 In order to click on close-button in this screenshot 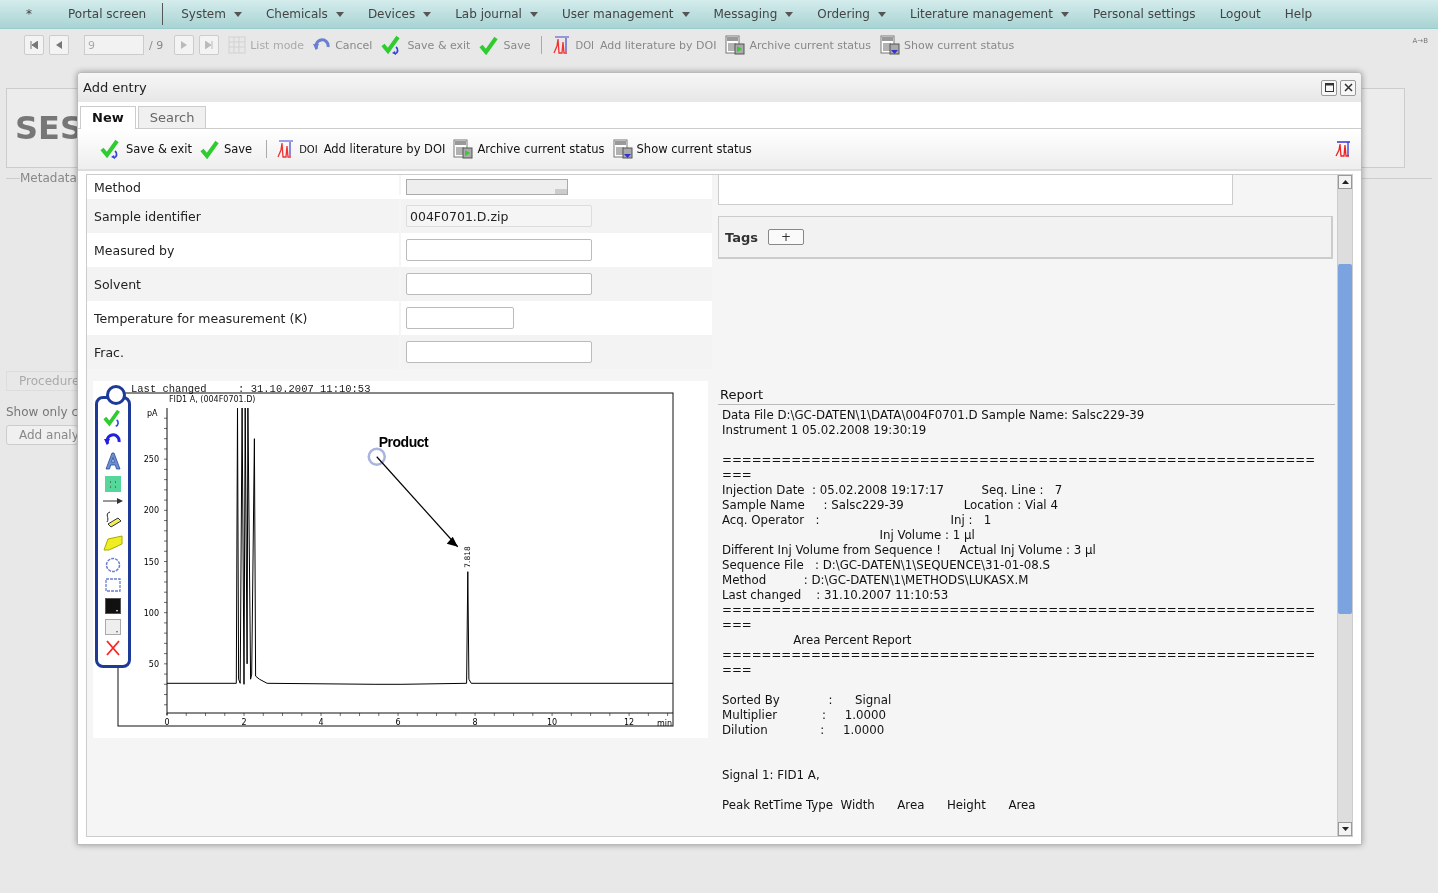, I will do `click(1348, 87)`.